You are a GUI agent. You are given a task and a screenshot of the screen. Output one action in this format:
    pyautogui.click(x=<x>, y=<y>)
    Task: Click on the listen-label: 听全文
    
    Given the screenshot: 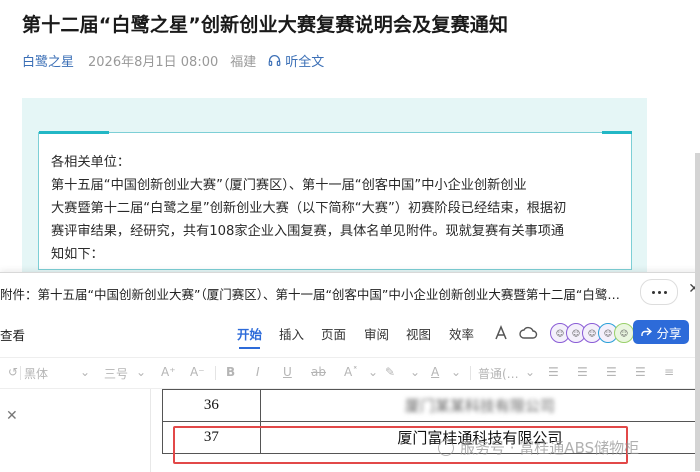 What is the action you would take?
    pyautogui.click(x=305, y=62)
    